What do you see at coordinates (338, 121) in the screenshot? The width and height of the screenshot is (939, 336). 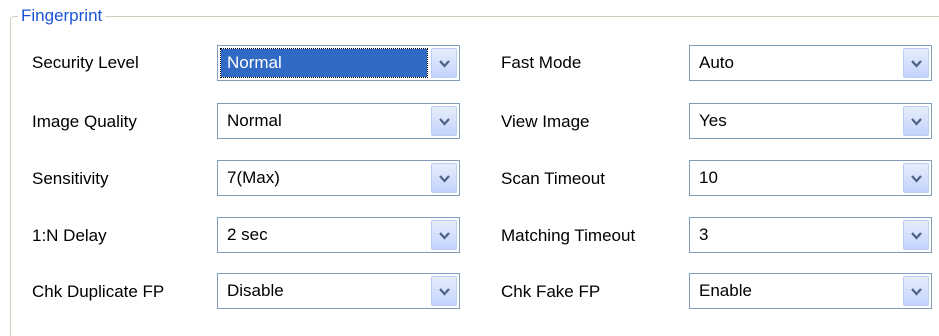 I see `image-quality-select: Normal` at bounding box center [338, 121].